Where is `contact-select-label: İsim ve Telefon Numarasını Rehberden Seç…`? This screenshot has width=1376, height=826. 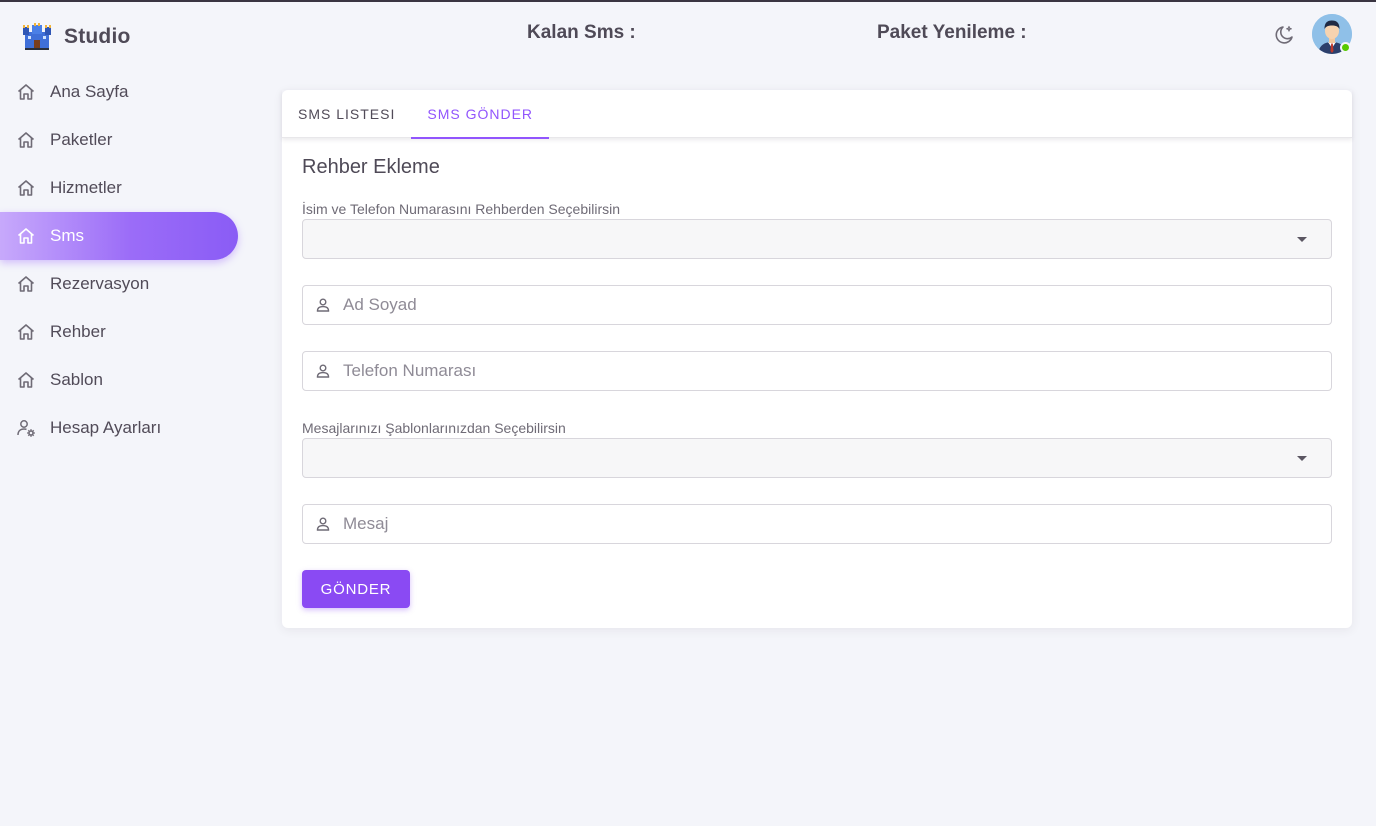
contact-select-label: İsim ve Telefon Numarasını Rehberden Seç… is located at coordinates (461, 209).